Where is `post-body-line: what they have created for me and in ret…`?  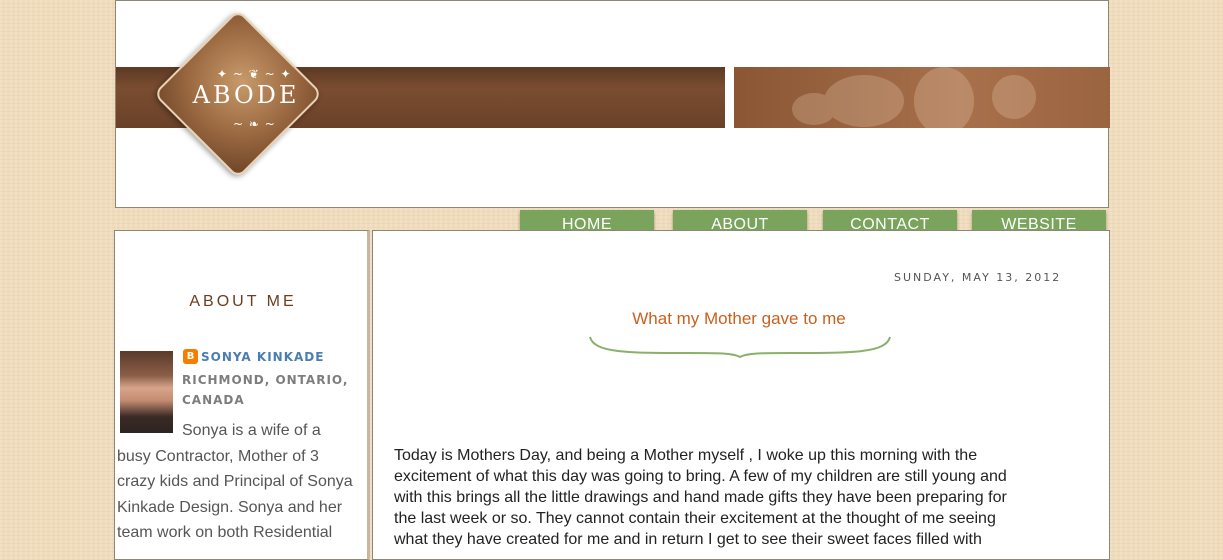 post-body-line: what they have created for me and in ret… is located at coordinates (688, 539).